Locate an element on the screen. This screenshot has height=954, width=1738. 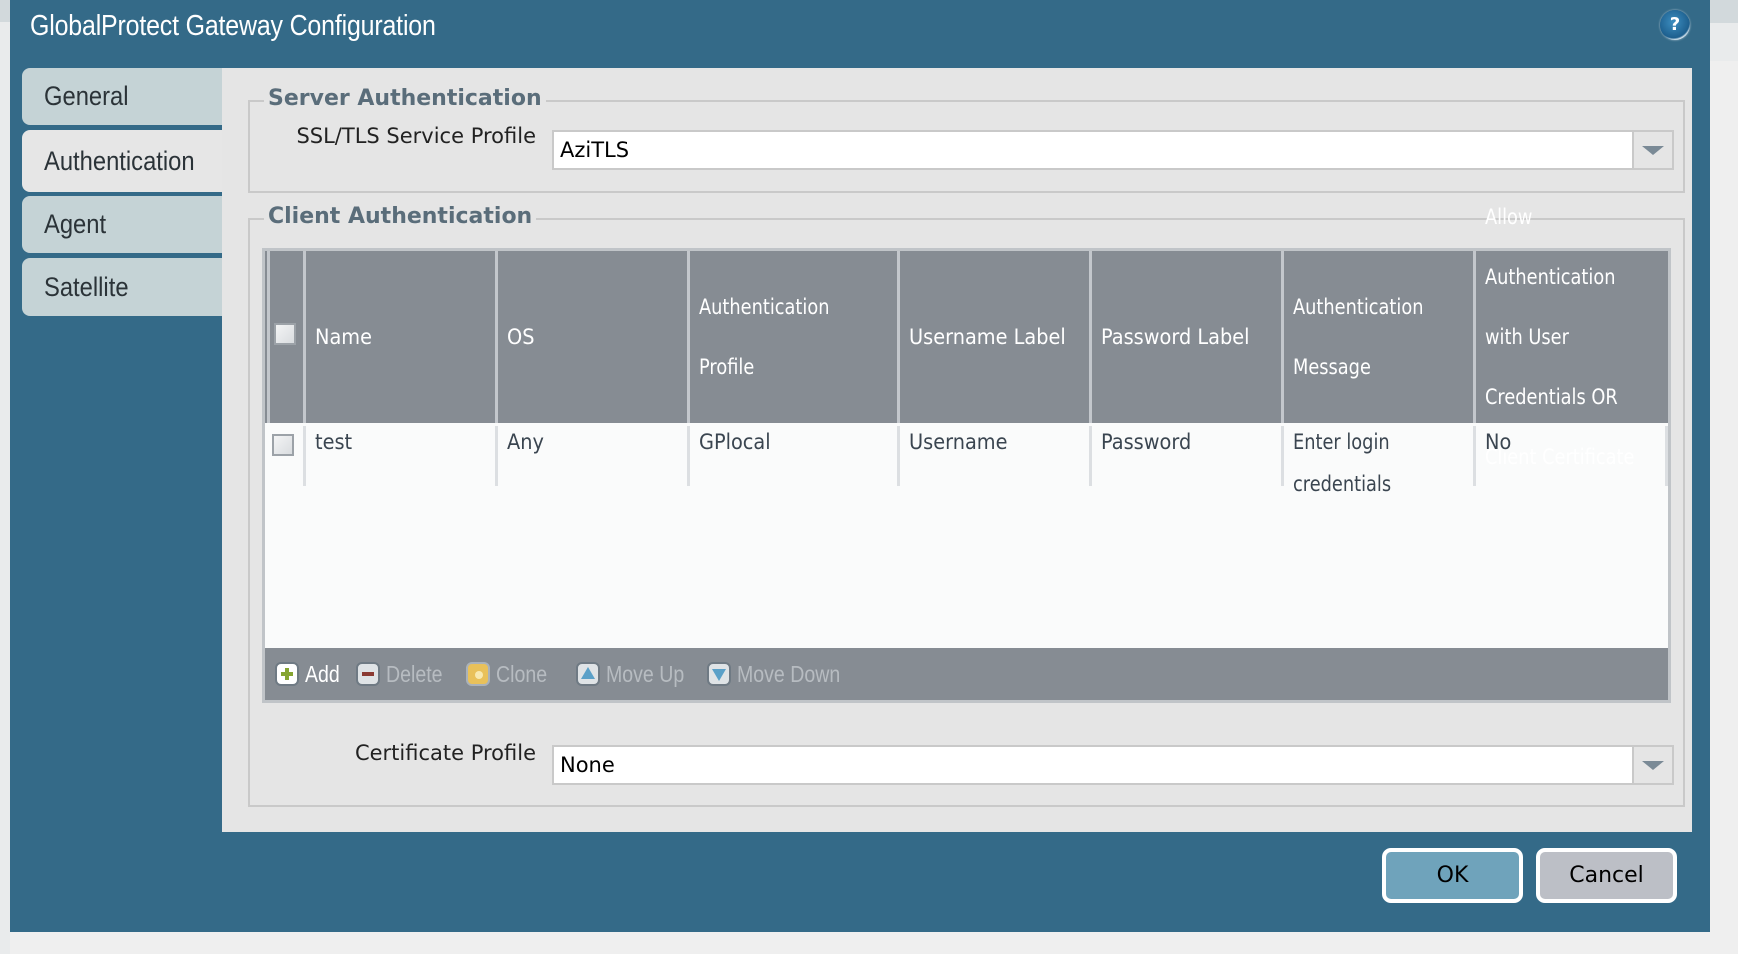
column-header-username-label: Username Label is located at coordinates (993, 337).